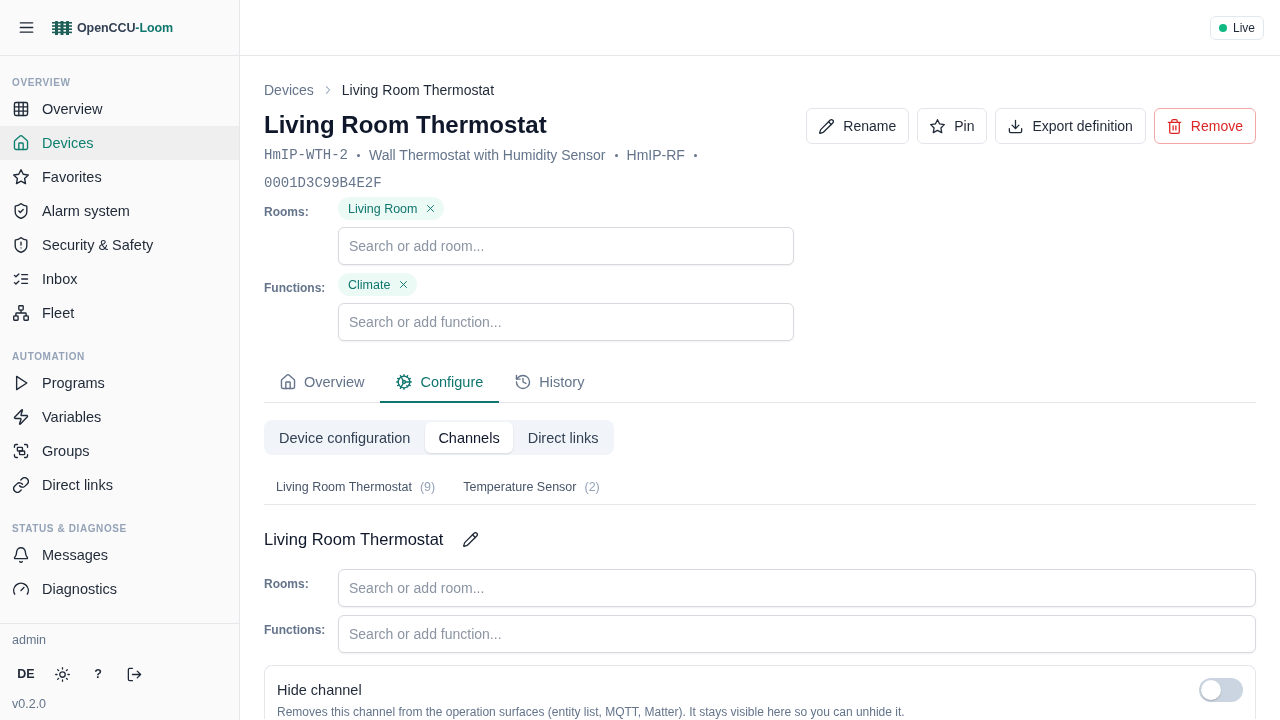 Image resolution: width=1280 pixels, height=720 pixels. What do you see at coordinates (119, 383) in the screenshot?
I see `nav-item: Programs` at bounding box center [119, 383].